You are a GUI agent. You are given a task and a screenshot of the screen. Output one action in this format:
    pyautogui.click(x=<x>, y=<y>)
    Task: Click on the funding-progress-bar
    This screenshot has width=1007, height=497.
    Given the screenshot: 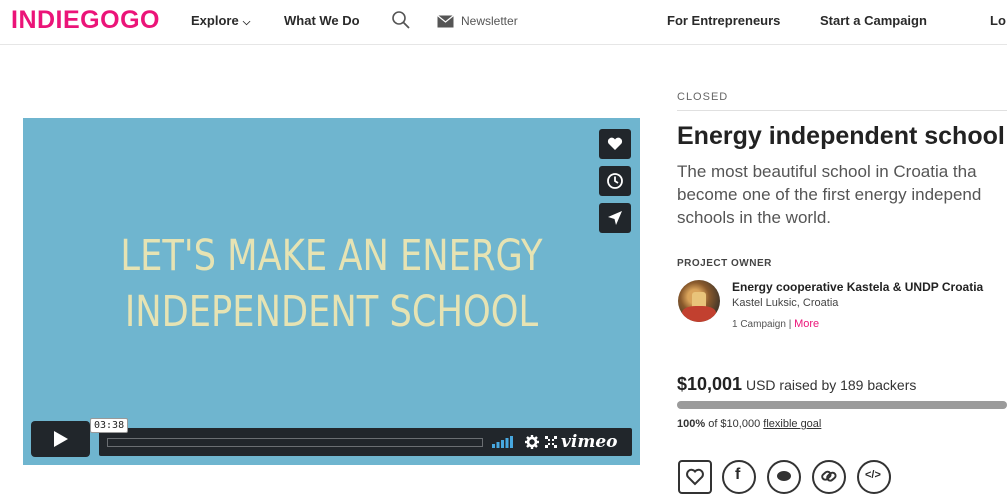 What is the action you would take?
    pyautogui.click(x=842, y=405)
    